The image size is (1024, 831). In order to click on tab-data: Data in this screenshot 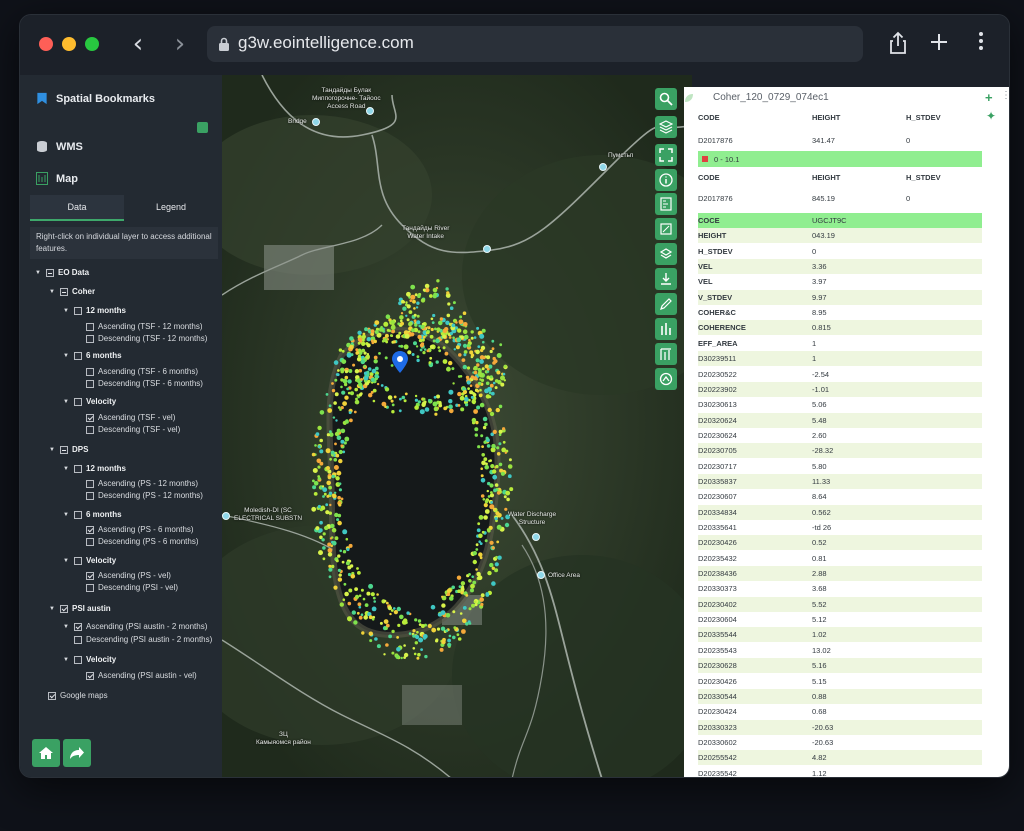, I will do `click(77, 208)`.